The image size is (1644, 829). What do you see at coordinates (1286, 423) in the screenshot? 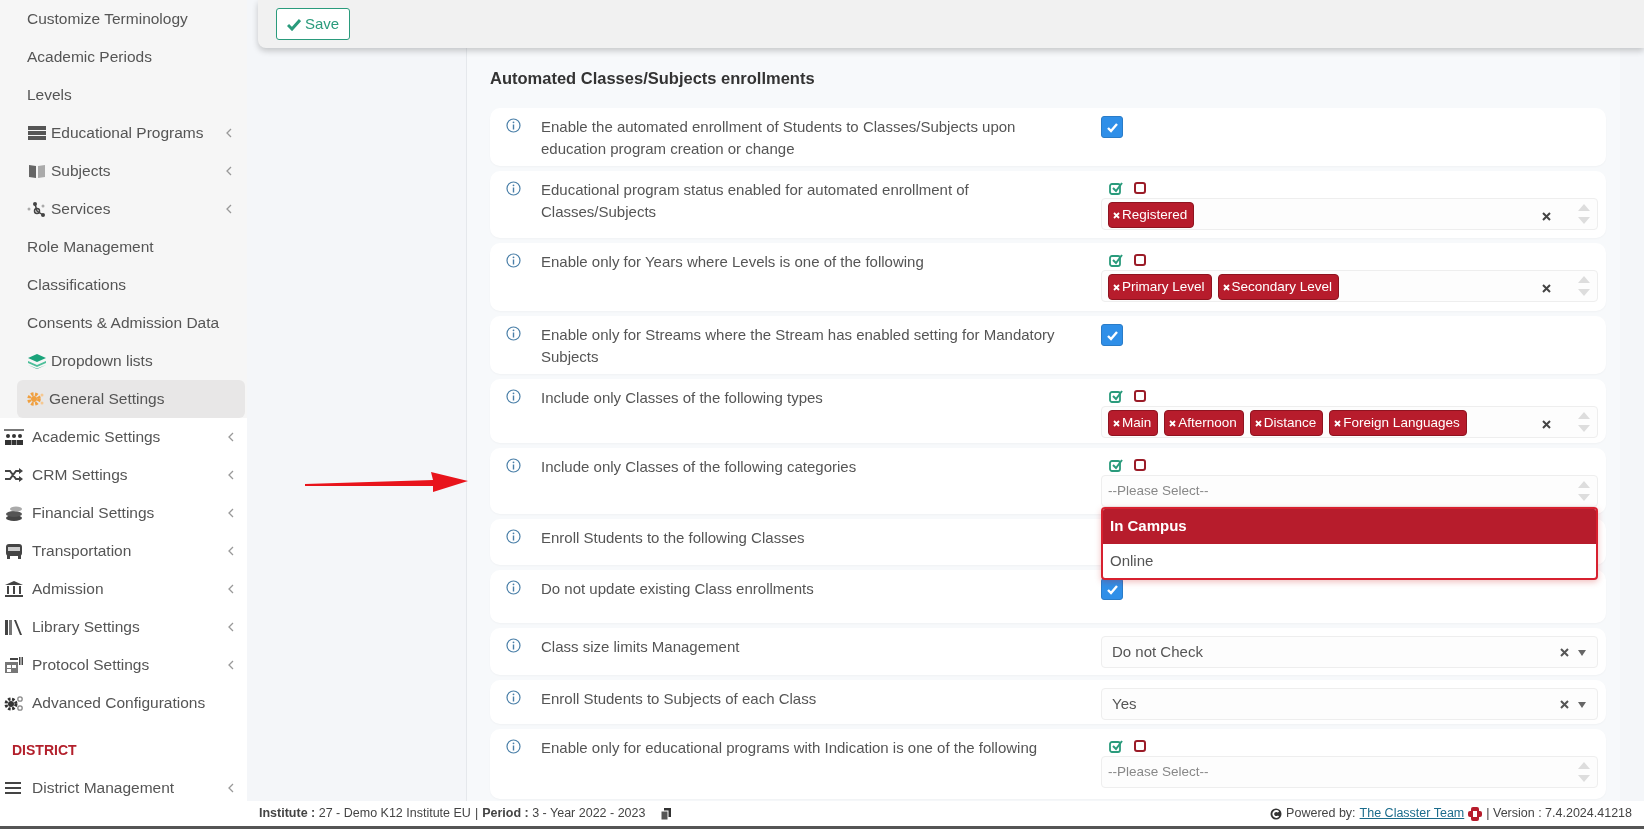
I see `tag: Distance` at bounding box center [1286, 423].